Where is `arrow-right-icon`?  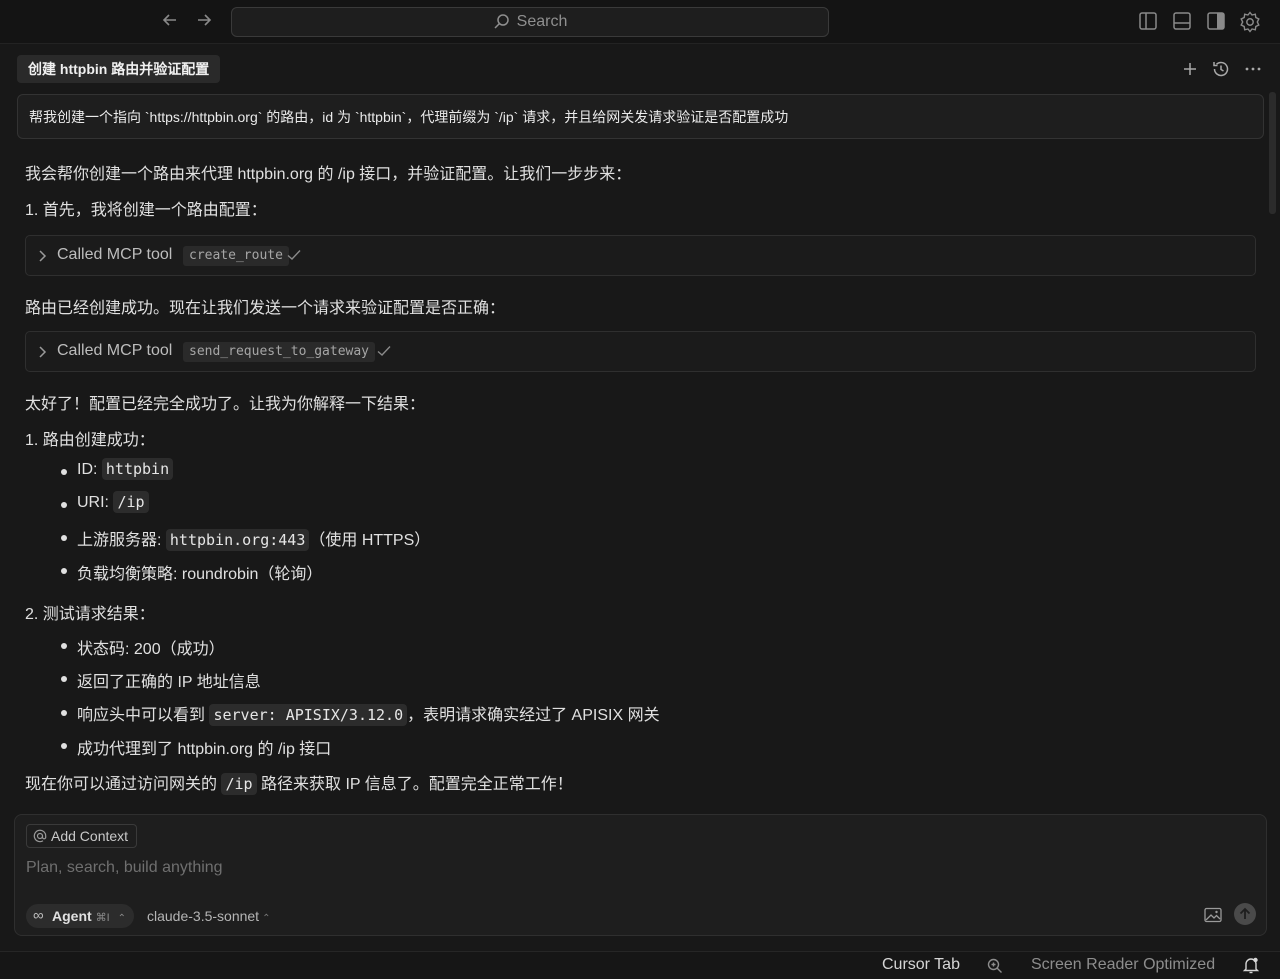
arrow-right-icon is located at coordinates (204, 22).